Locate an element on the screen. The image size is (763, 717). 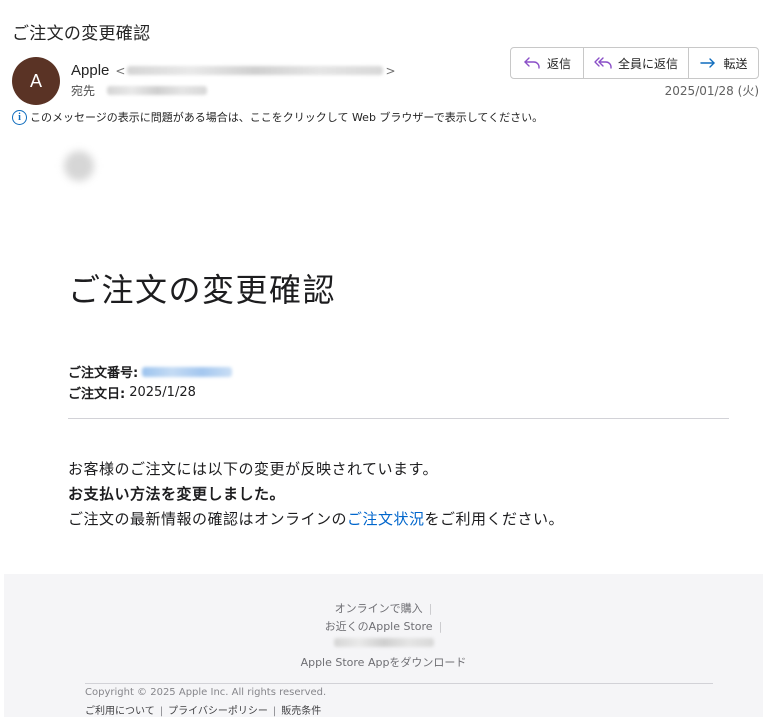
sender-line: Apple < > is located at coordinates (233, 70).